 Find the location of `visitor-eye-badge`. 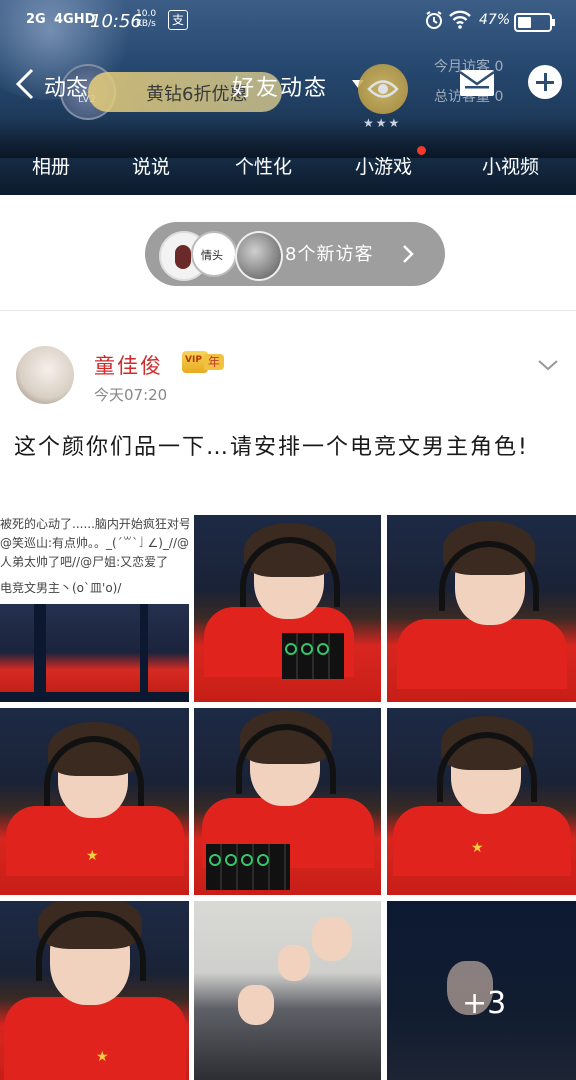

visitor-eye-badge is located at coordinates (383, 89).